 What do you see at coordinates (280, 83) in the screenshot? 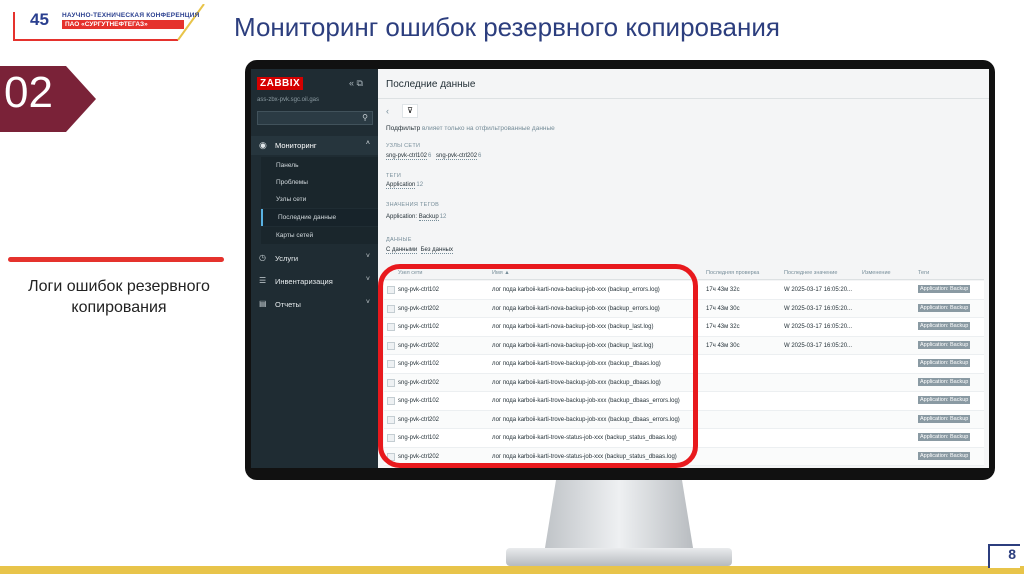
I see `zabbix-logo: ZABBIX` at bounding box center [280, 83].